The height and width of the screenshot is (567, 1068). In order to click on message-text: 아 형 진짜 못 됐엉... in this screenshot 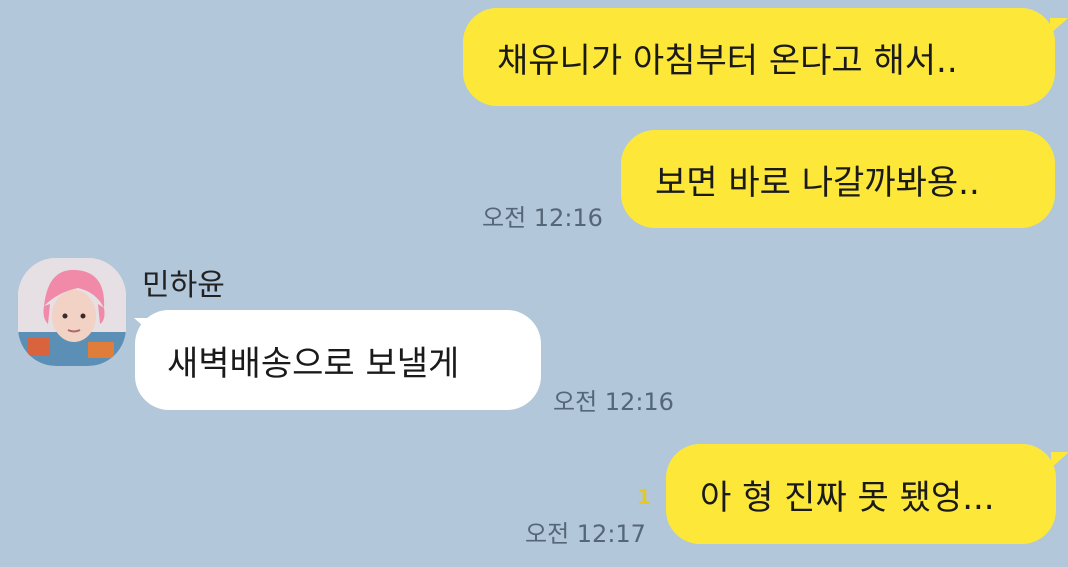, I will do `click(847, 497)`.